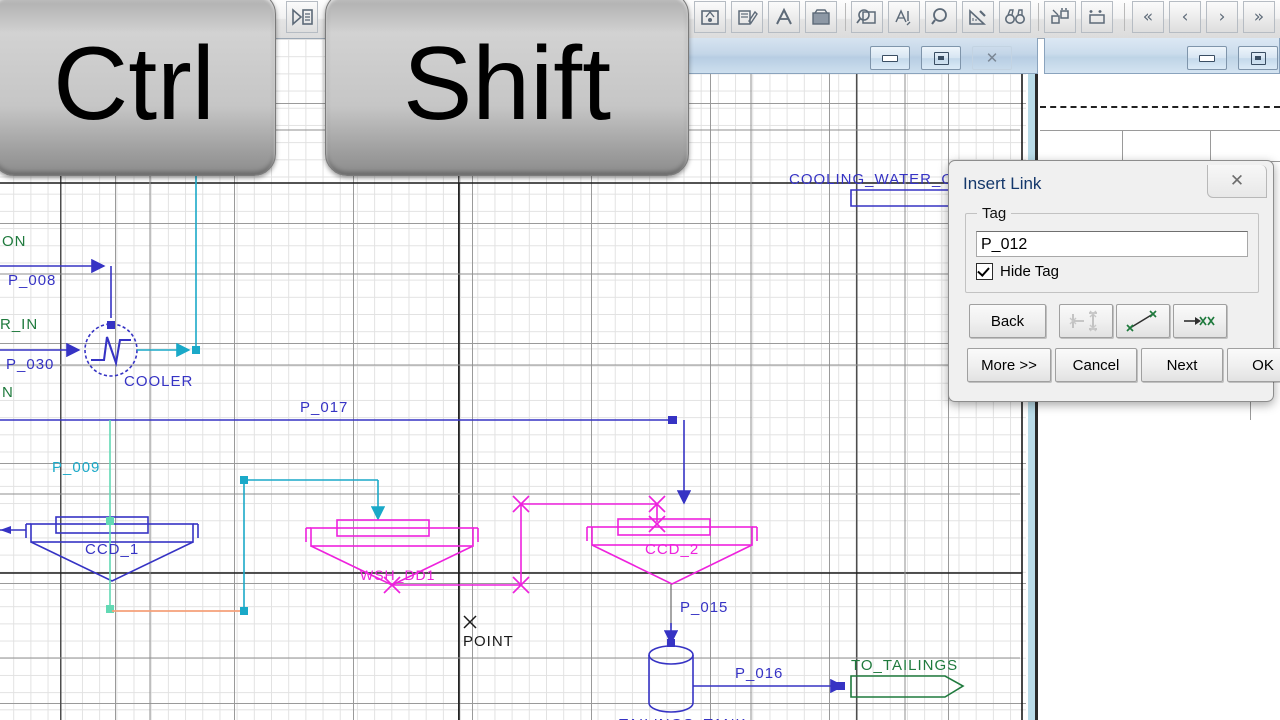 Image resolution: width=1280 pixels, height=720 pixels. I want to click on nav-last-label: », so click(1259, 16).